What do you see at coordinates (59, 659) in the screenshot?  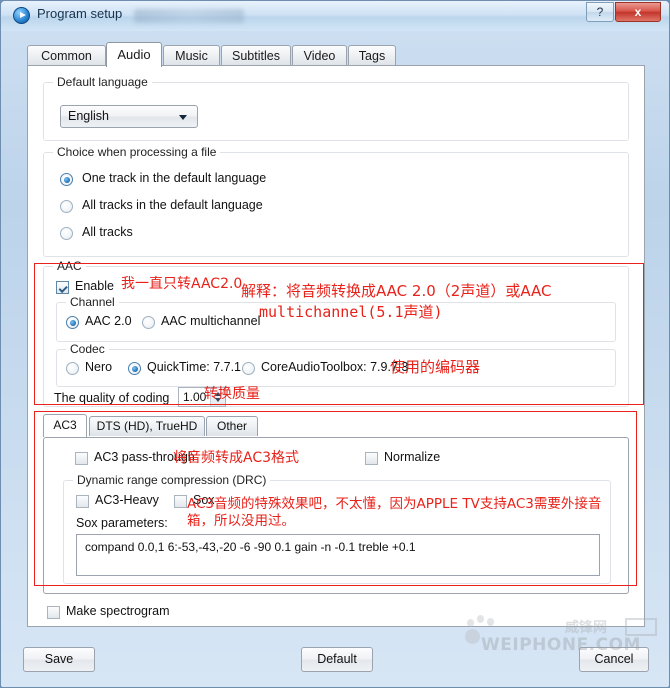 I see `save-button: Save` at bounding box center [59, 659].